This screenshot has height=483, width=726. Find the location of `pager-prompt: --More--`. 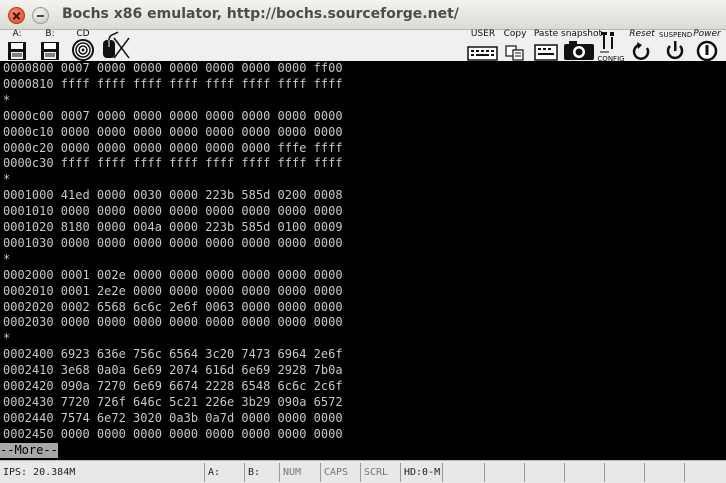

pager-prompt: --More-- is located at coordinates (29, 450).